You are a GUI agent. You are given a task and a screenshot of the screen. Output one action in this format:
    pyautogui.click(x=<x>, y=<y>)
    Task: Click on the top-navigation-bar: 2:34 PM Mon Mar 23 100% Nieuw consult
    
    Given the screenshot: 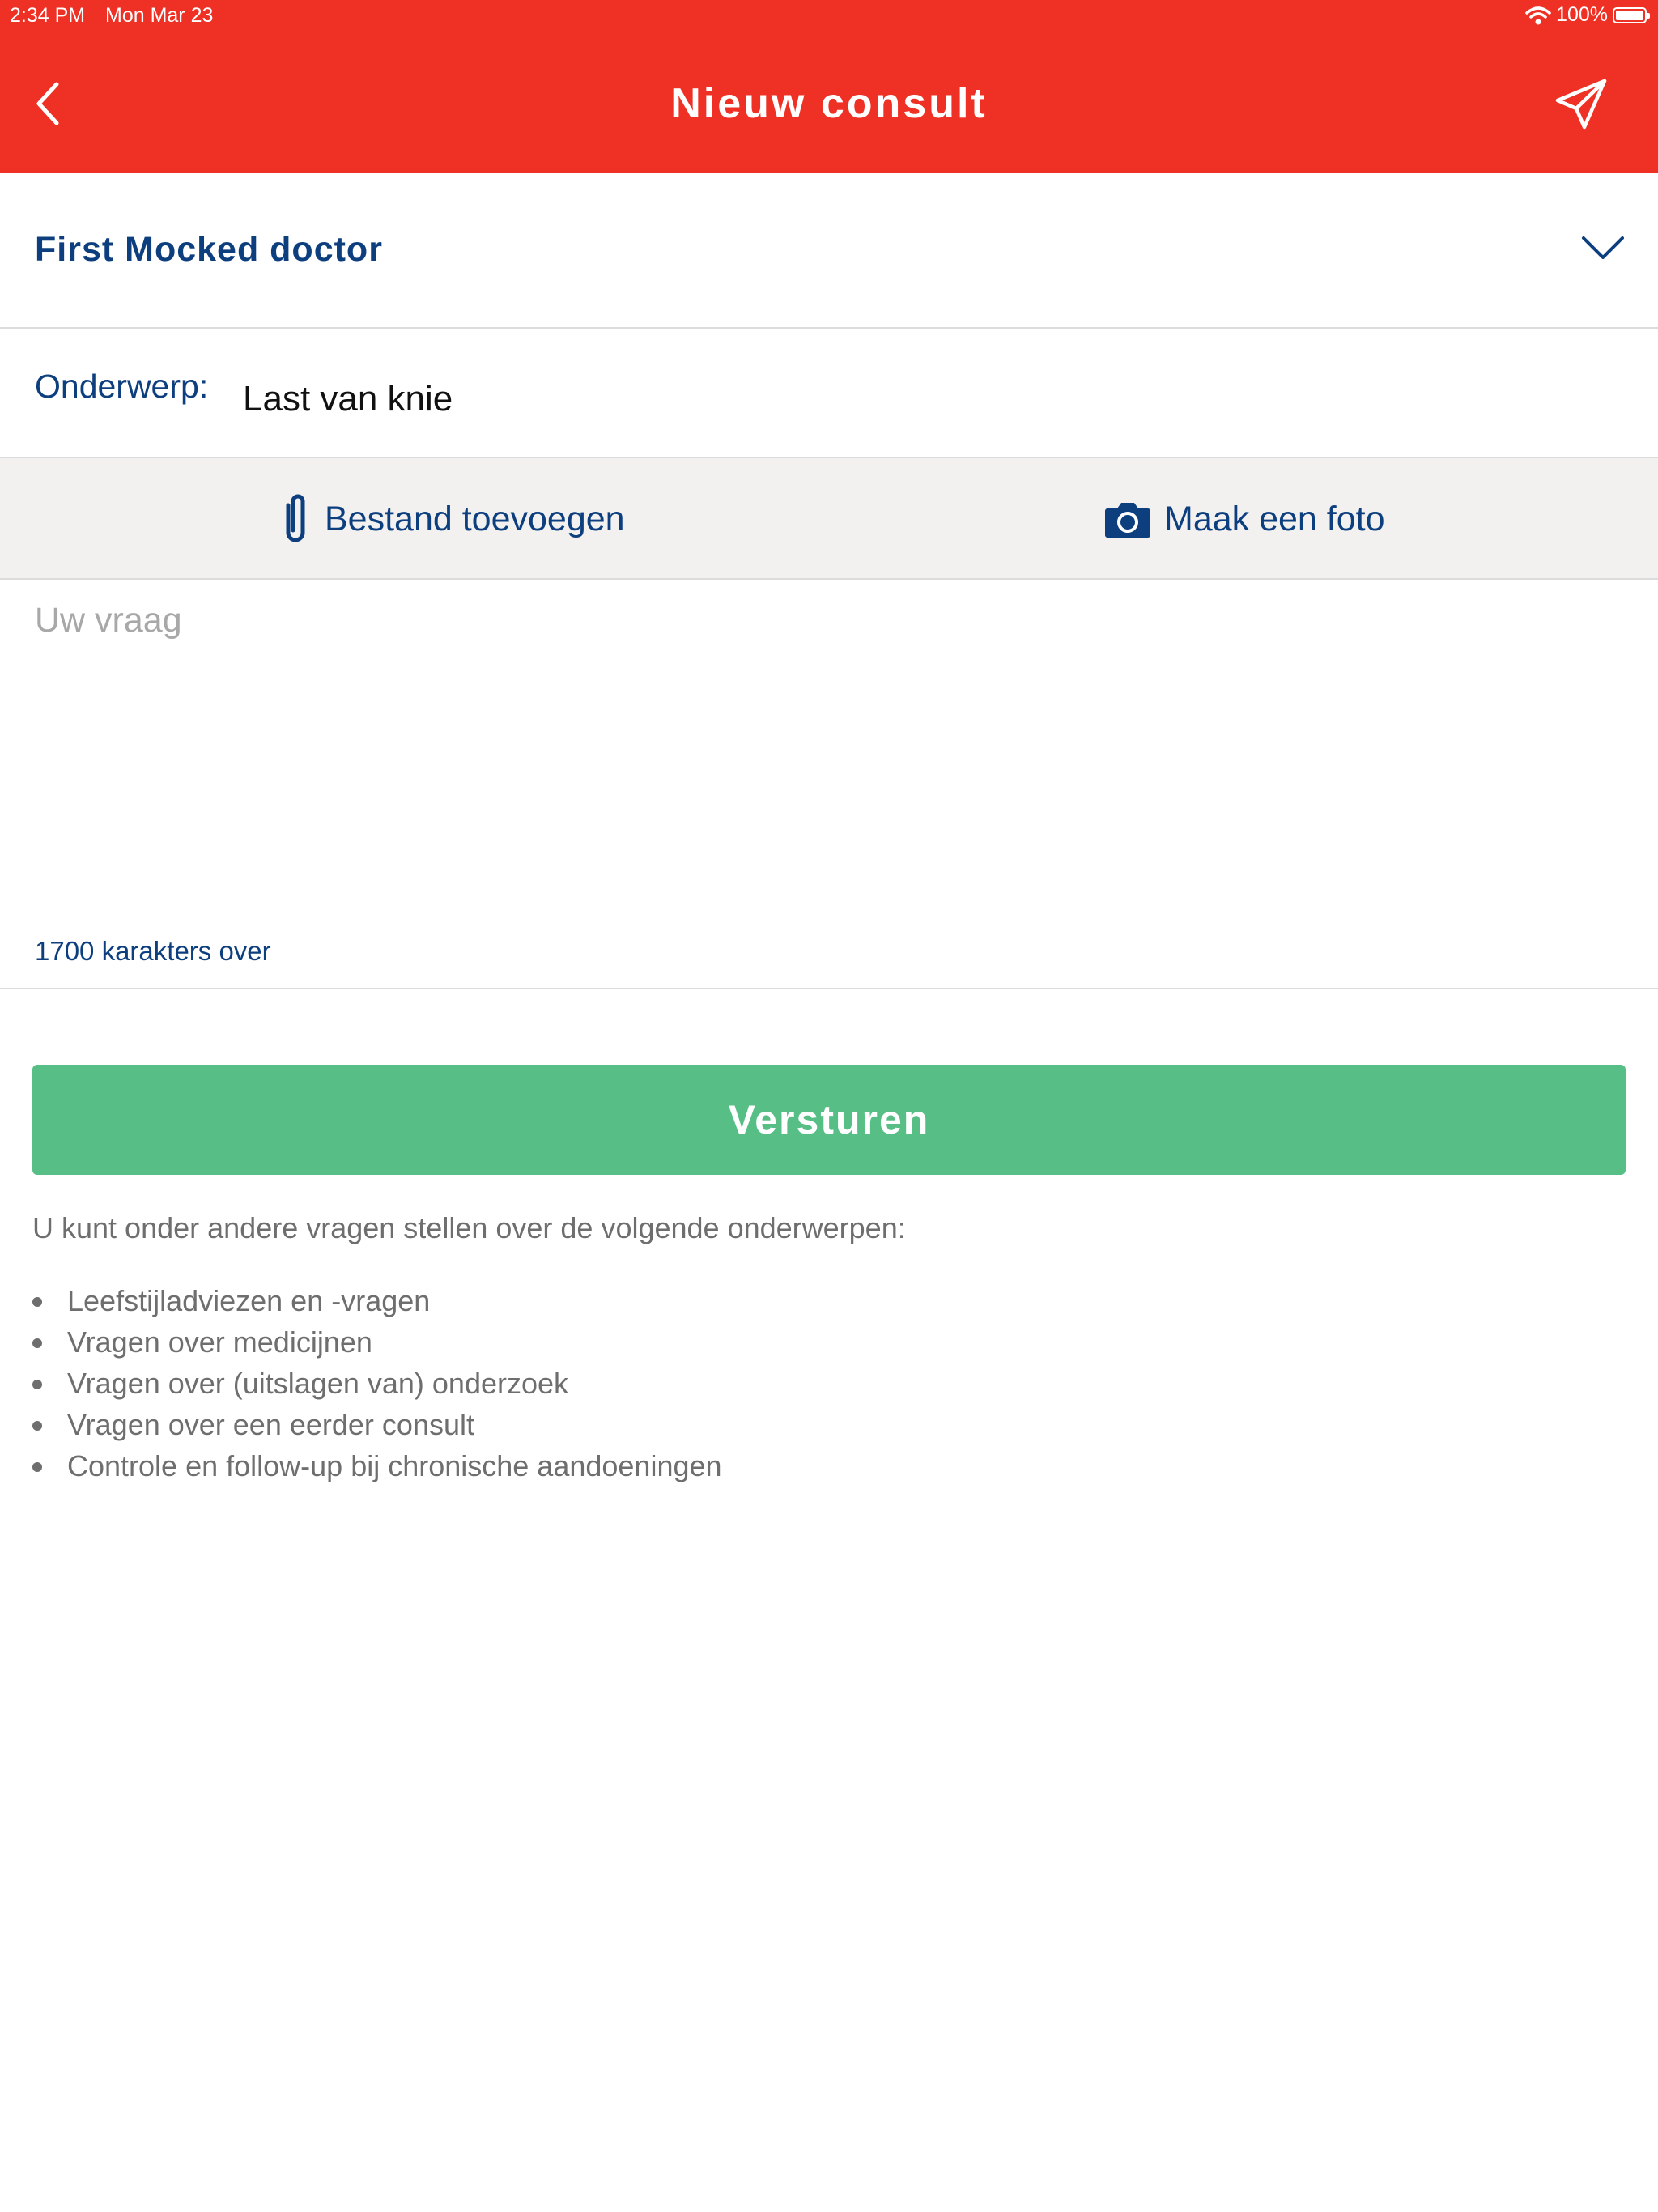 What is the action you would take?
    pyautogui.click(x=829, y=87)
    